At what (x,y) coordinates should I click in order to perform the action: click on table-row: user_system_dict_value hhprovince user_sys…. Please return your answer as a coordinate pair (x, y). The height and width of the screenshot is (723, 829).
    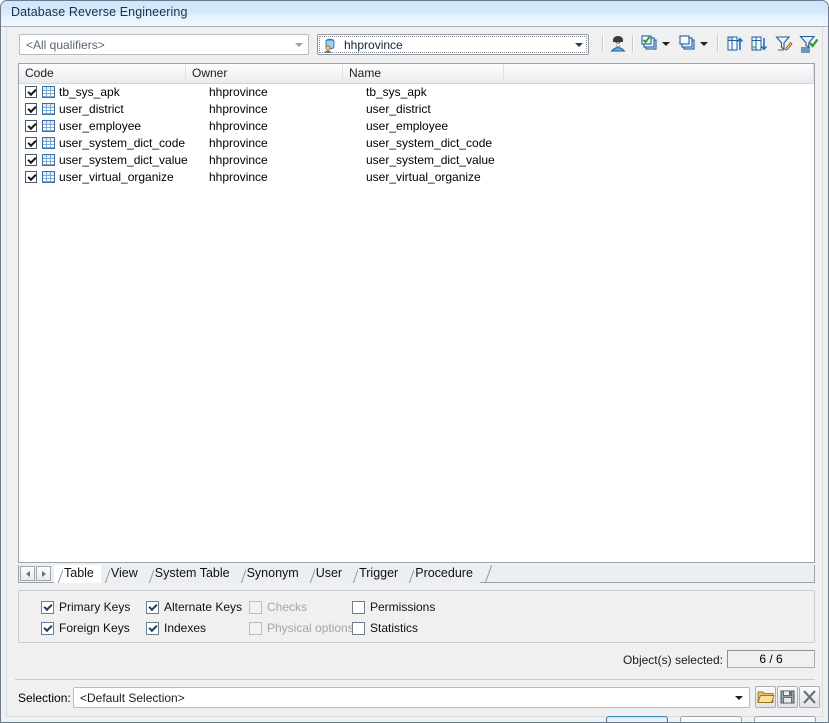
    Looking at the image, I should click on (416, 160).